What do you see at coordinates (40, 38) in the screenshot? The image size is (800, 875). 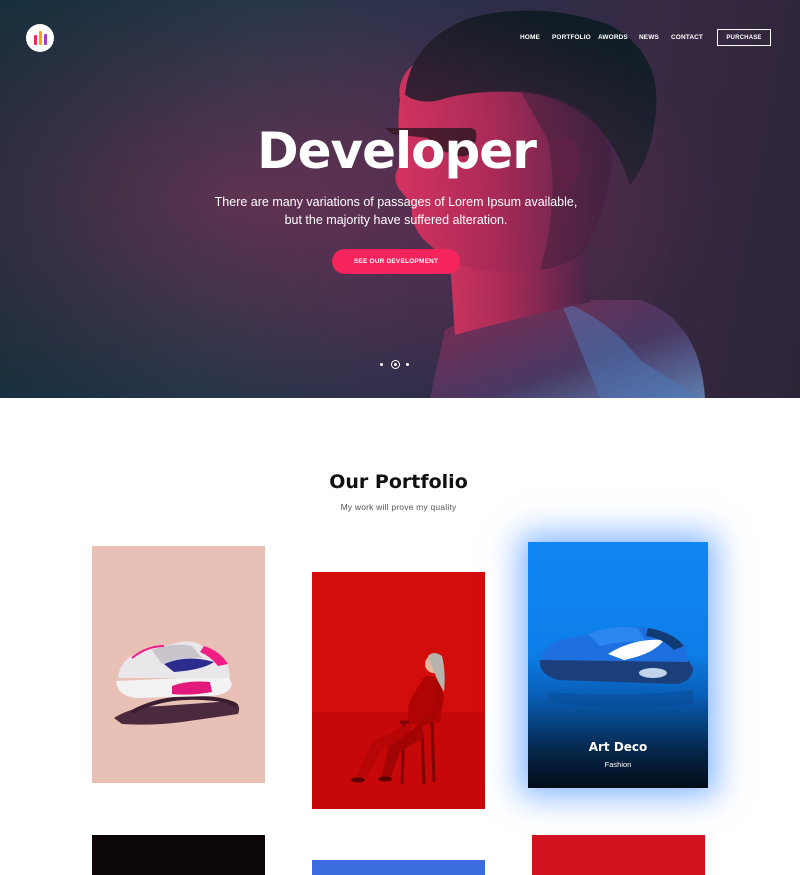 I see `brand-logo-icon` at bounding box center [40, 38].